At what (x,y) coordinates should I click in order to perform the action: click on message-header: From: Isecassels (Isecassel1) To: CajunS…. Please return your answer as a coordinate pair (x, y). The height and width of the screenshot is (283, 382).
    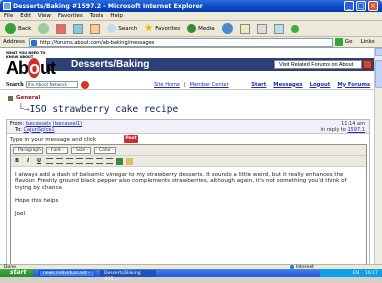
    Looking at the image, I should click on (188, 127).